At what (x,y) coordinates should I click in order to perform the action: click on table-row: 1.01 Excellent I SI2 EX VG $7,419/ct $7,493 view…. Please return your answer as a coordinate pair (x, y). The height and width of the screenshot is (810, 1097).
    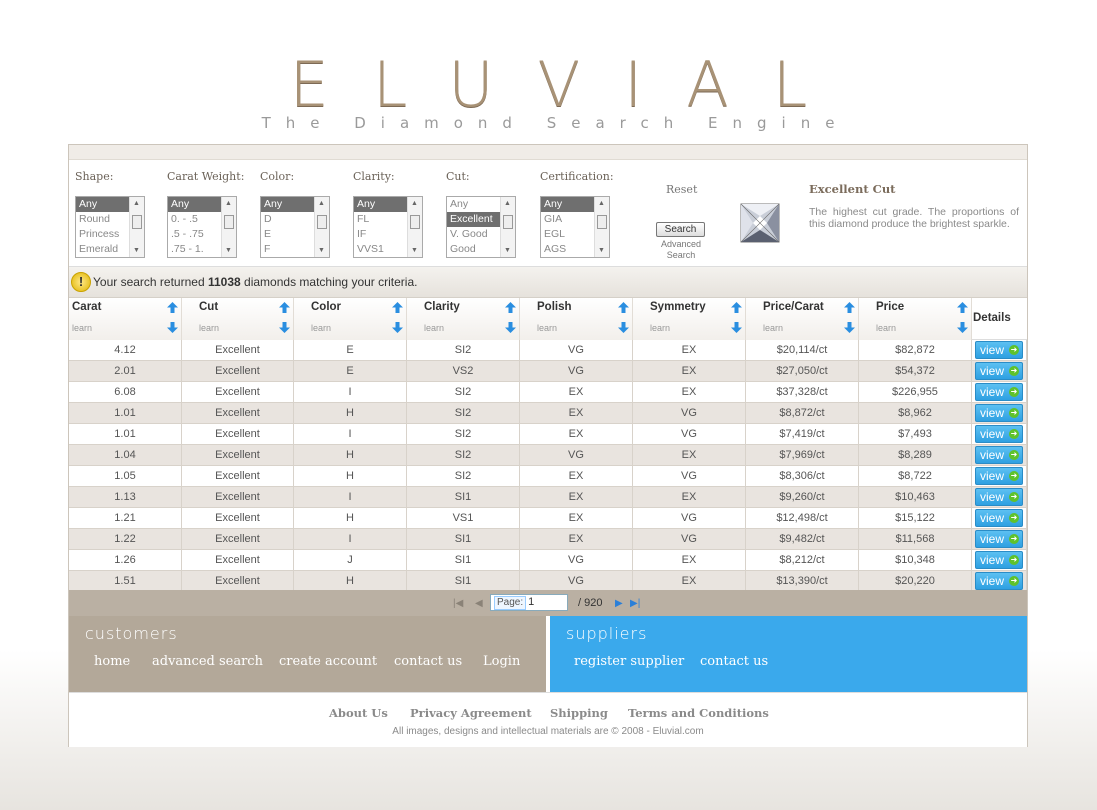
    Looking at the image, I should click on (548, 434).